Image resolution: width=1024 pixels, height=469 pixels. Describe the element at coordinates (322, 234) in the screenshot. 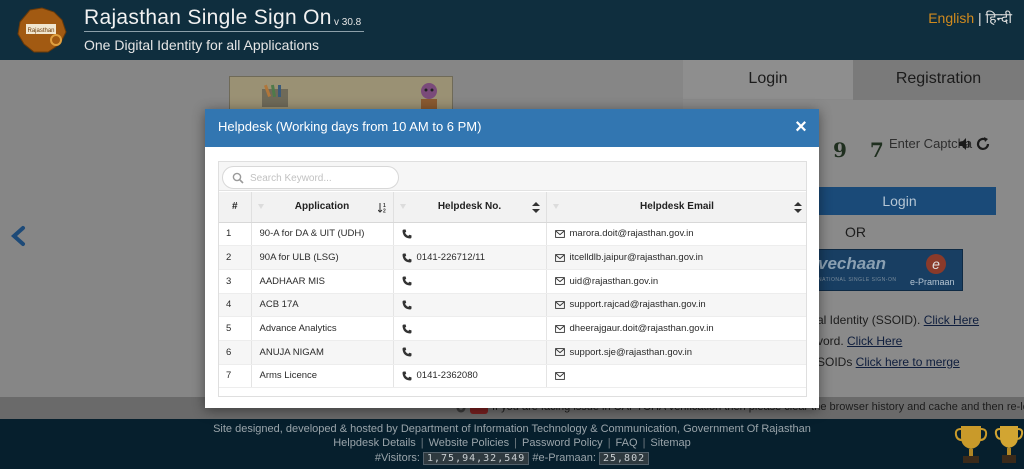

I see `application-cell: 90-A for DA & UIT (UDH)` at that location.